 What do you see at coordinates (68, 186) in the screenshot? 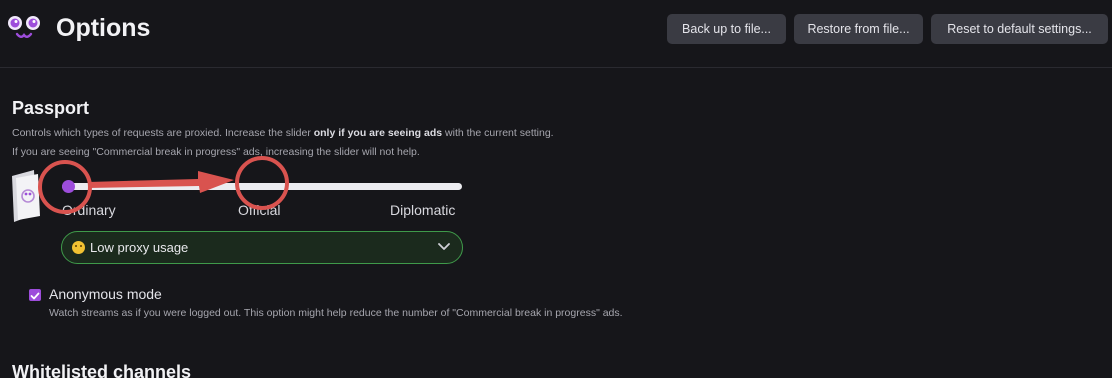
I see `passport-slider-thumb` at bounding box center [68, 186].